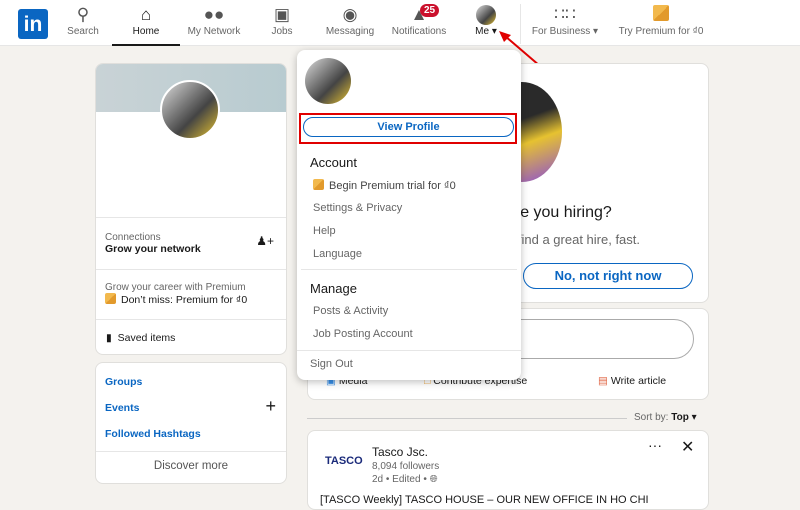 The width and height of the screenshot is (800, 510). Describe the element at coordinates (419, 25) in the screenshot. I see `nav-notifications: ▲ Notifications` at that location.